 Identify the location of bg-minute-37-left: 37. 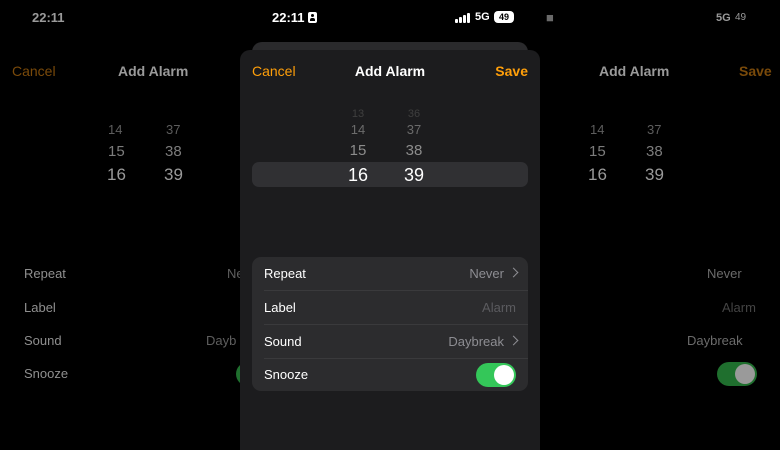
(173, 129).